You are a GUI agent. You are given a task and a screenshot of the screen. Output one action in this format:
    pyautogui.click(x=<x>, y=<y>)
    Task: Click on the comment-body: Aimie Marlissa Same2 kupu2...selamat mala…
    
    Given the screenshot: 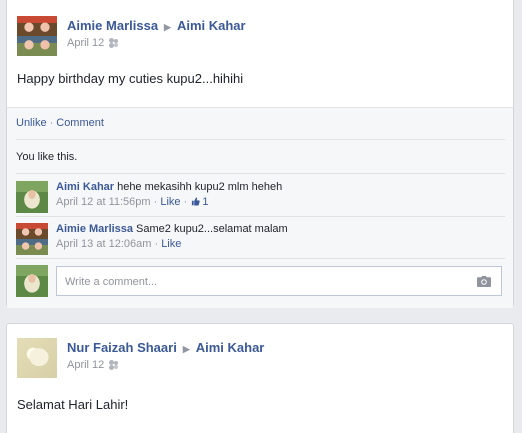 What is the action you would take?
    pyautogui.click(x=172, y=229)
    